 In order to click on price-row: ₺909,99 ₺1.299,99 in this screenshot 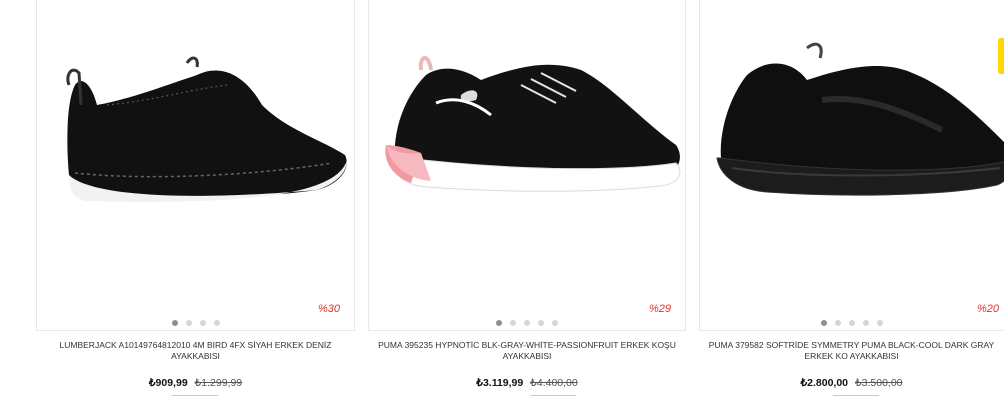, I will do `click(195, 383)`.